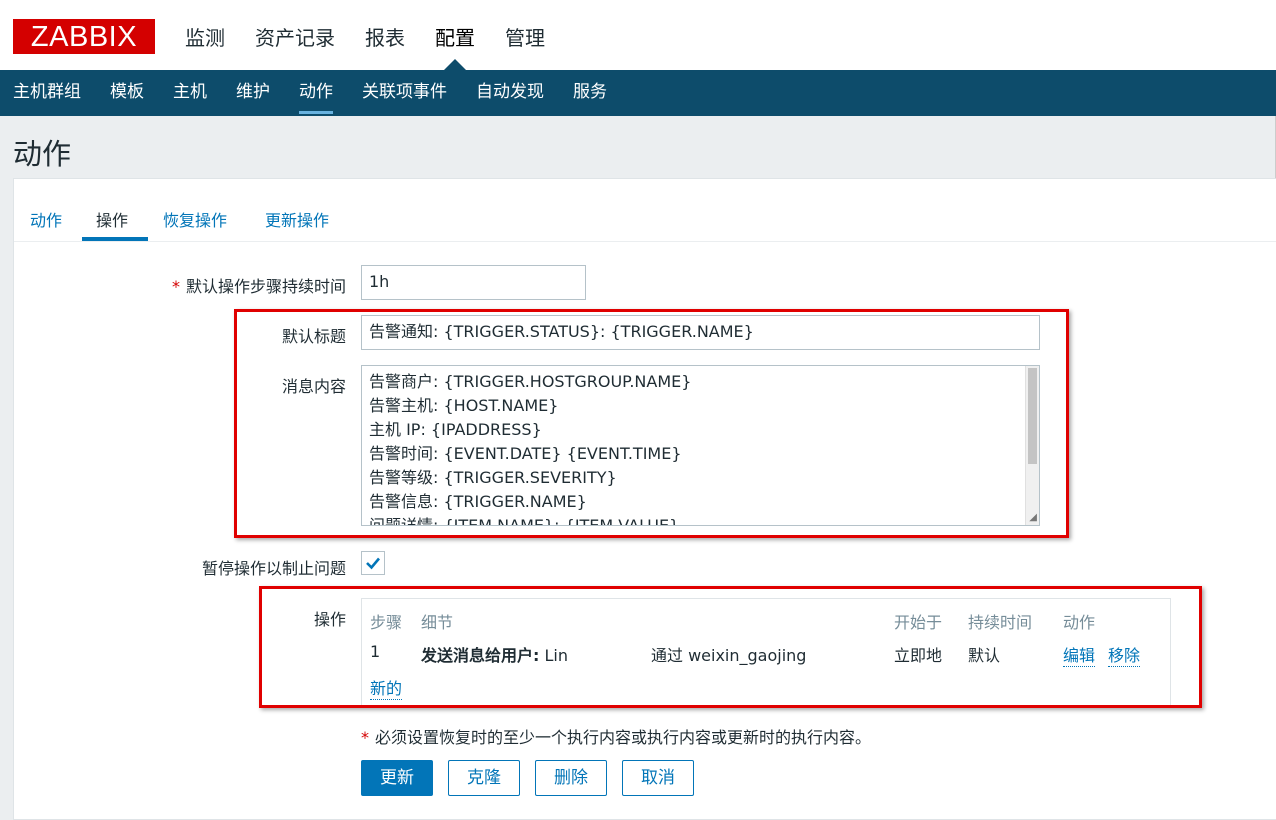 The image size is (1276, 820). What do you see at coordinates (638, 35) in the screenshot?
I see `top-header: ZABBIX 监测 资产记录 报表 配置 管理` at bounding box center [638, 35].